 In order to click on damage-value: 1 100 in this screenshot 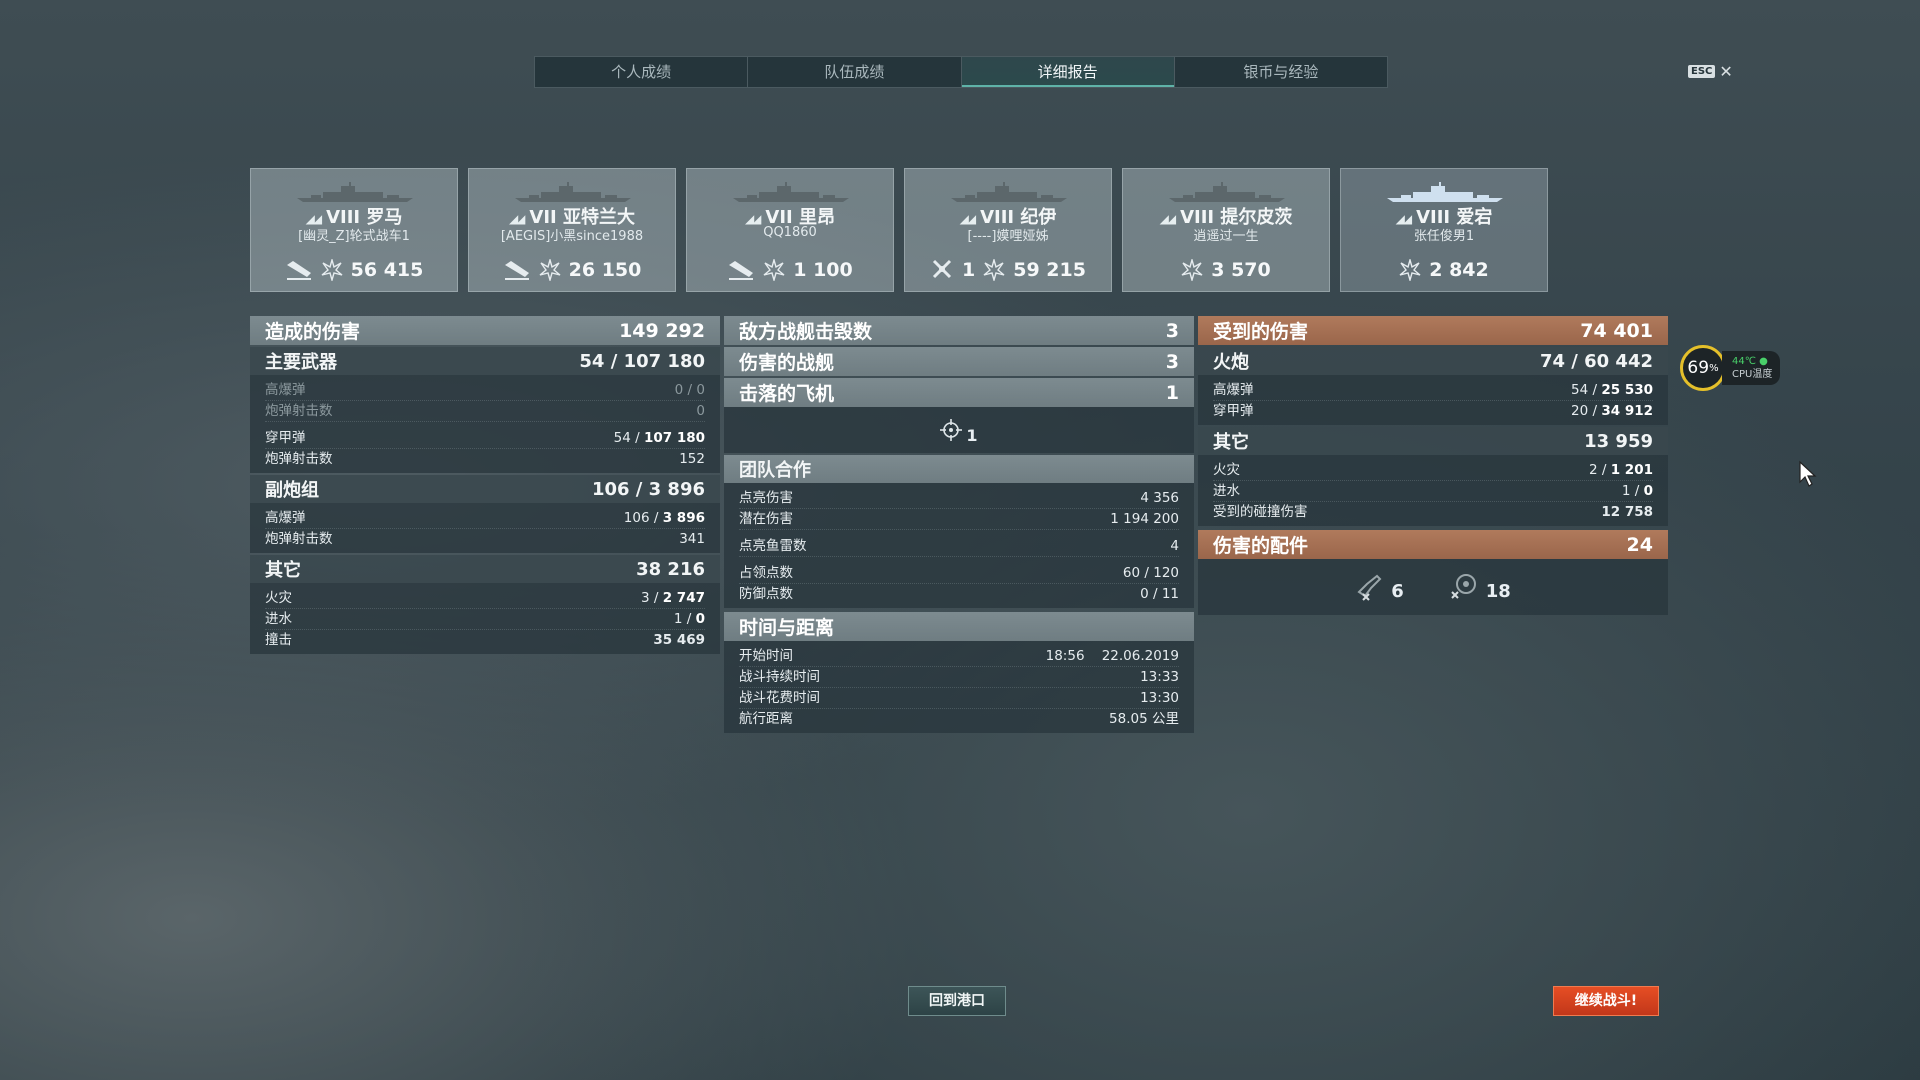, I will do `click(823, 270)`.